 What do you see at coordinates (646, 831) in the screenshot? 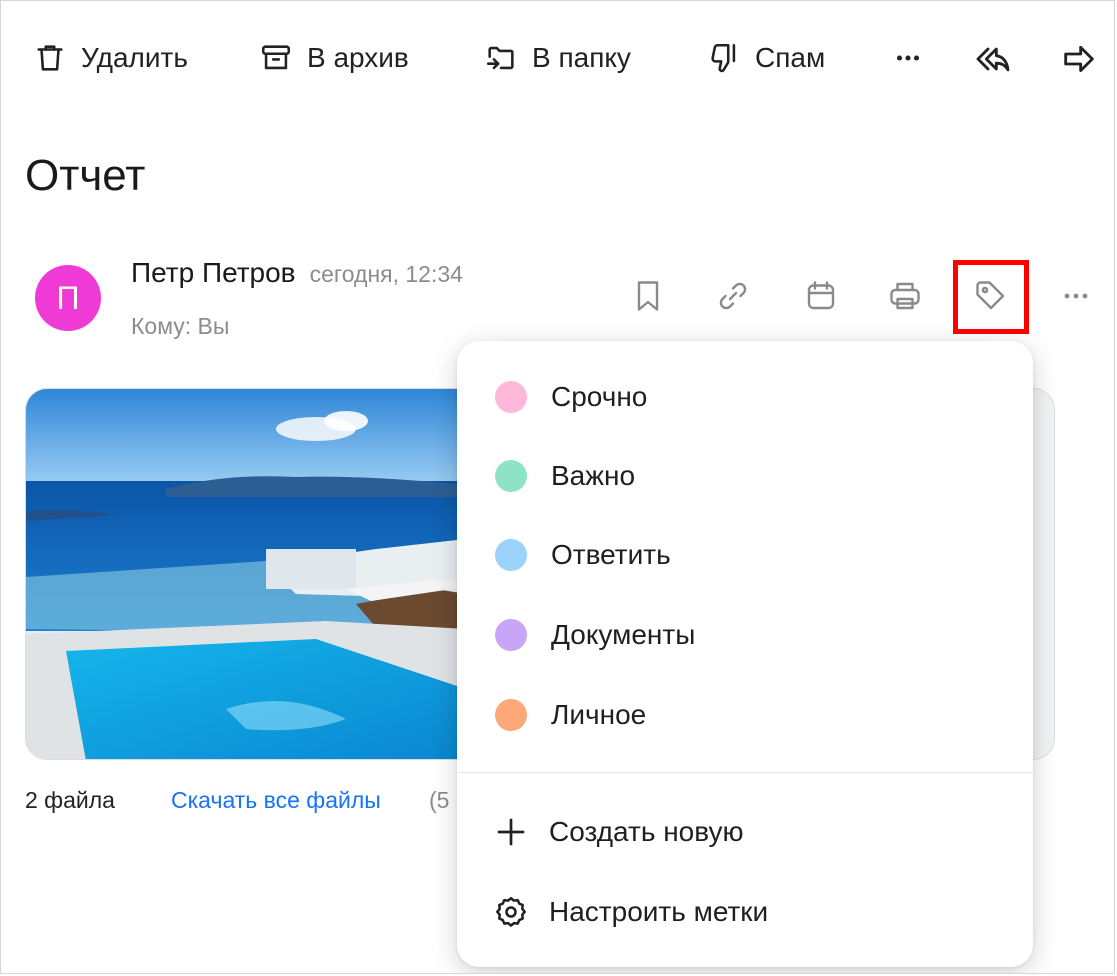
I see `create-label-text: Создать новую` at bounding box center [646, 831].